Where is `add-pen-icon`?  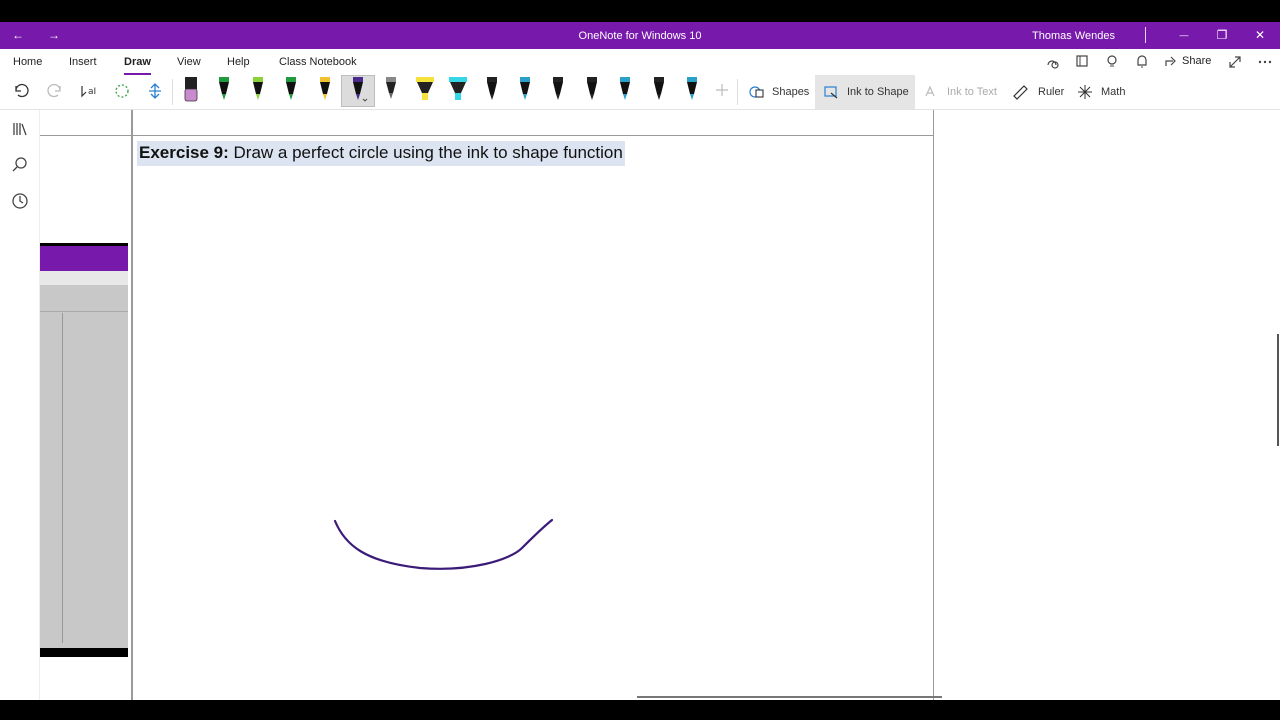
add-pen-icon is located at coordinates (722, 90).